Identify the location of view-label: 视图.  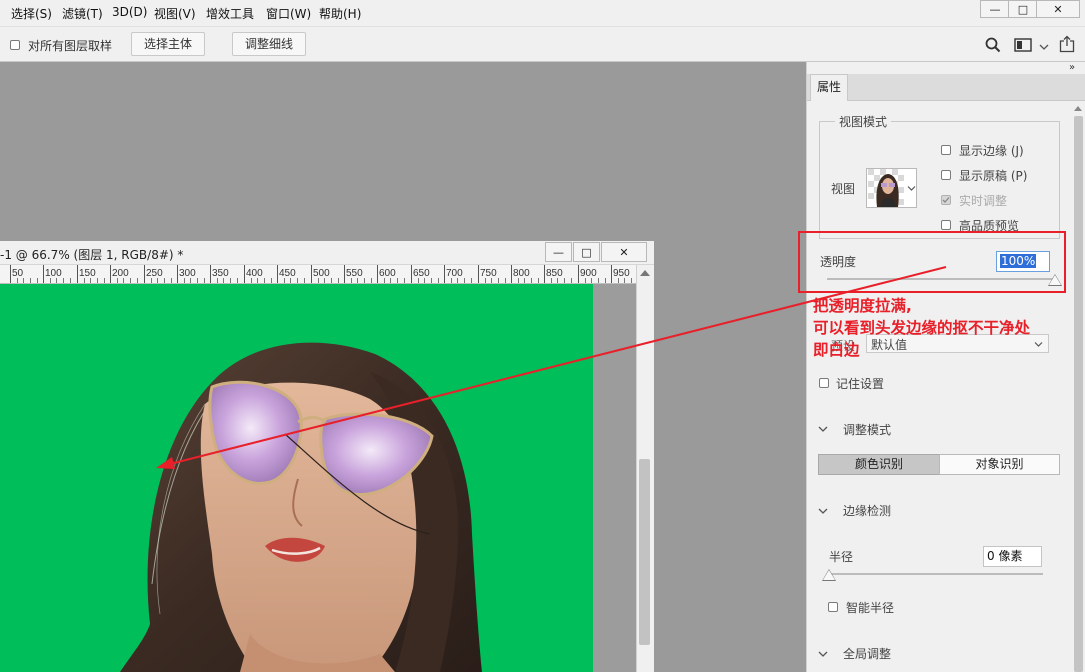
(843, 189).